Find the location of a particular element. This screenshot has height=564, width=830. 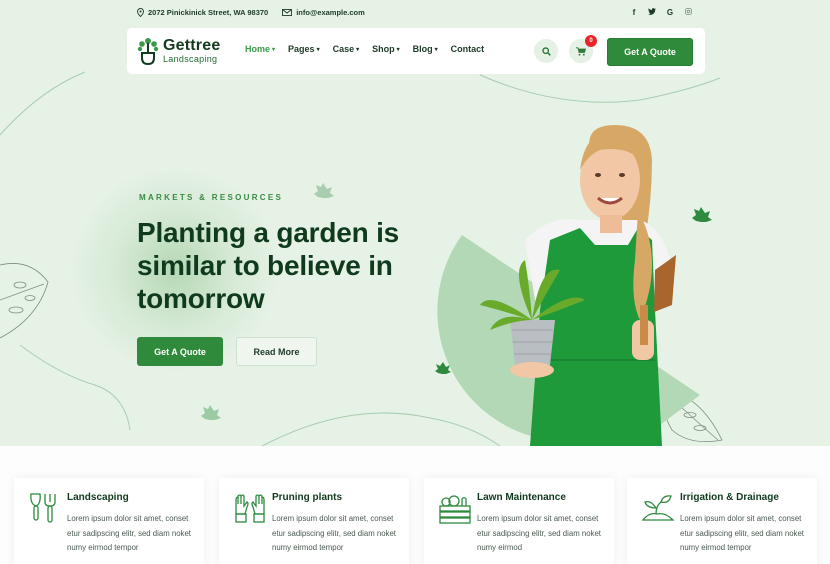

address-item: 2072 Pinickinick Street, WA 98370 is located at coordinates (202, 12).